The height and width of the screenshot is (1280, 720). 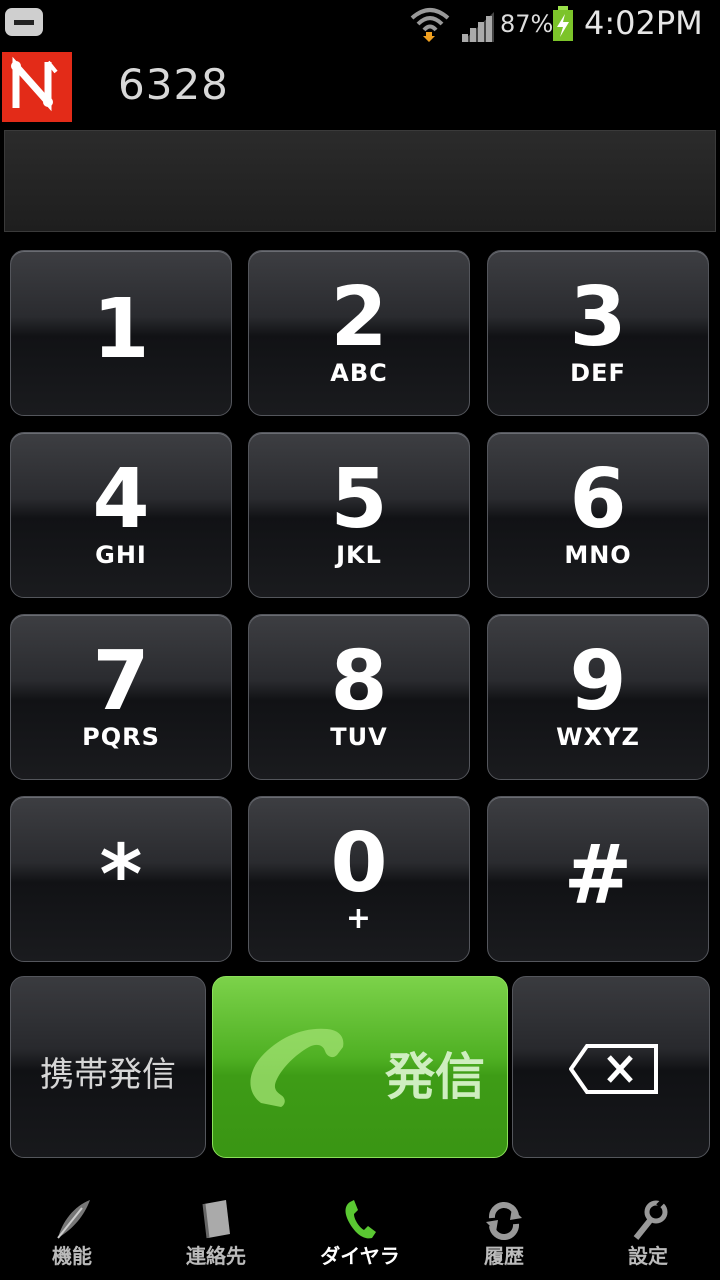 What do you see at coordinates (72, 1256) in the screenshot?
I see `nav-label: 機能` at bounding box center [72, 1256].